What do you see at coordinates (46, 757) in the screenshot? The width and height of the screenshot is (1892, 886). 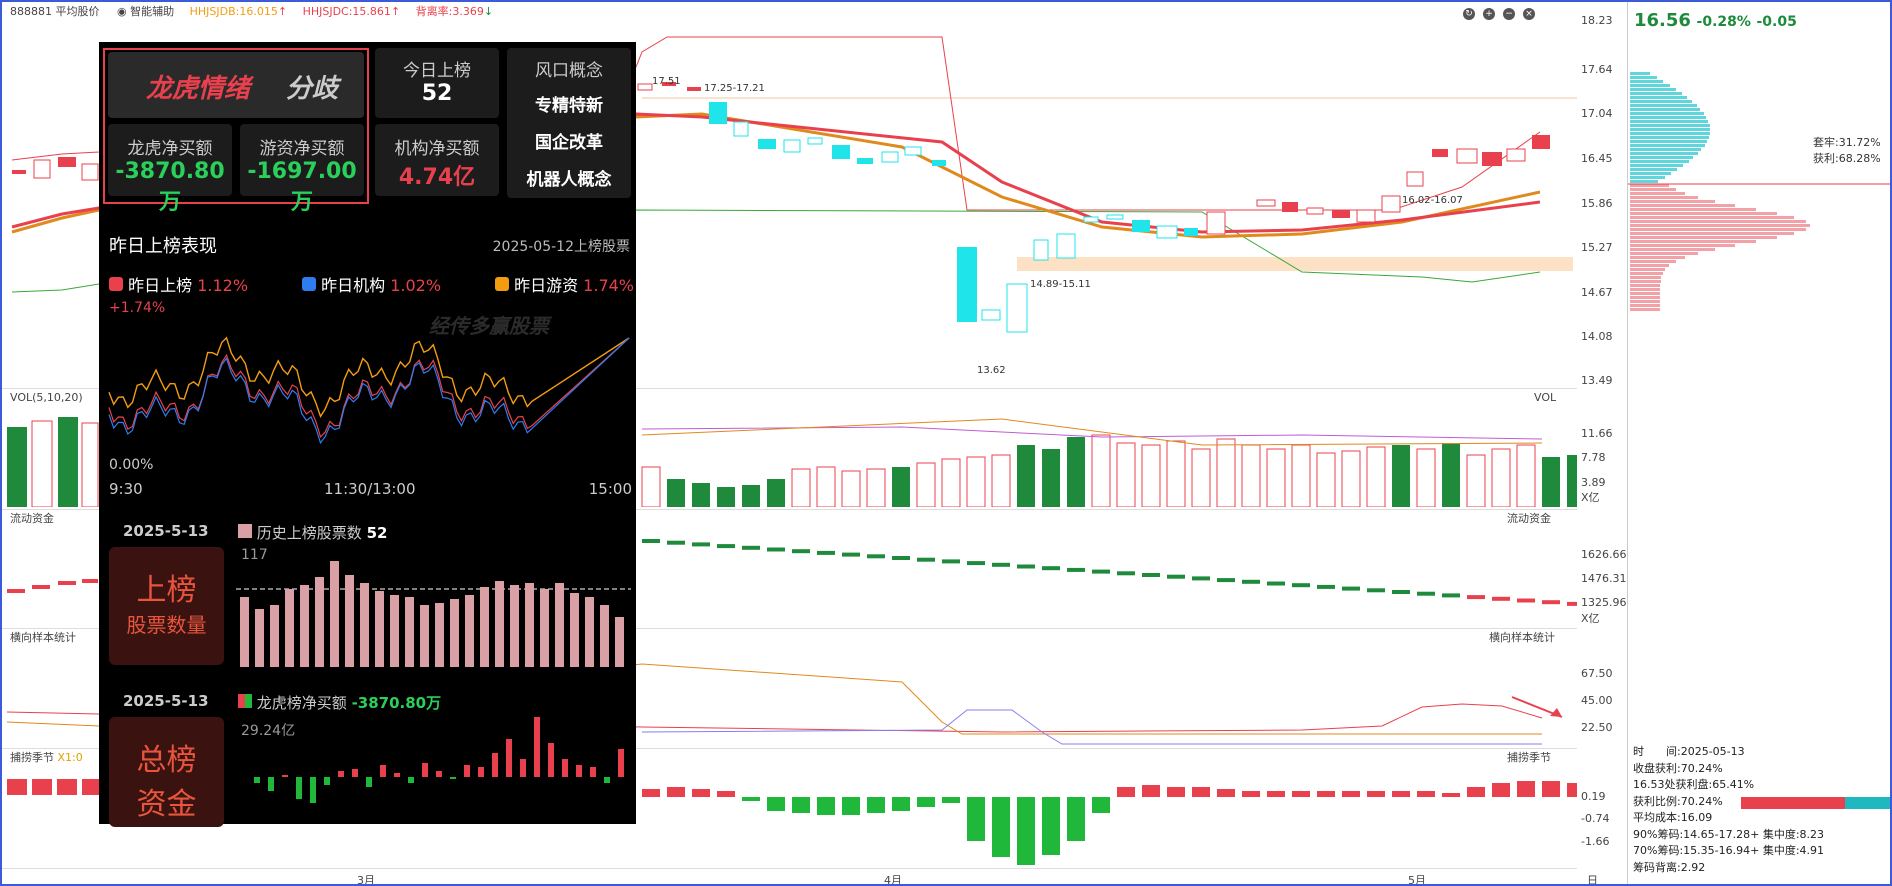 I see `season-label: 捕捞季节 X1:0` at bounding box center [46, 757].